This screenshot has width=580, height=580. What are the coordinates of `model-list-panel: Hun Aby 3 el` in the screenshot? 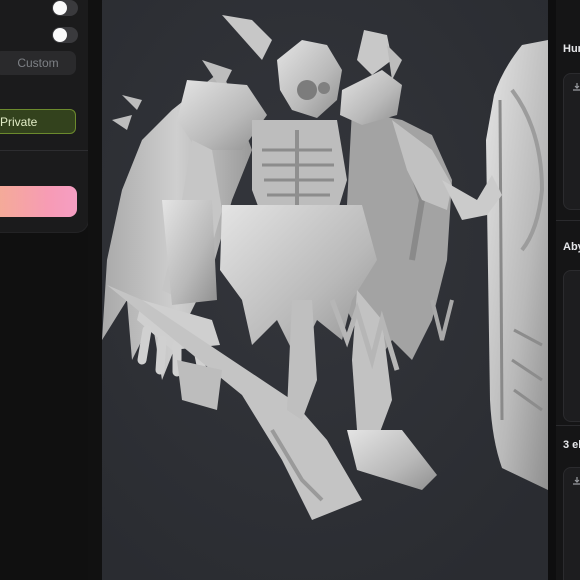 It's located at (568, 290).